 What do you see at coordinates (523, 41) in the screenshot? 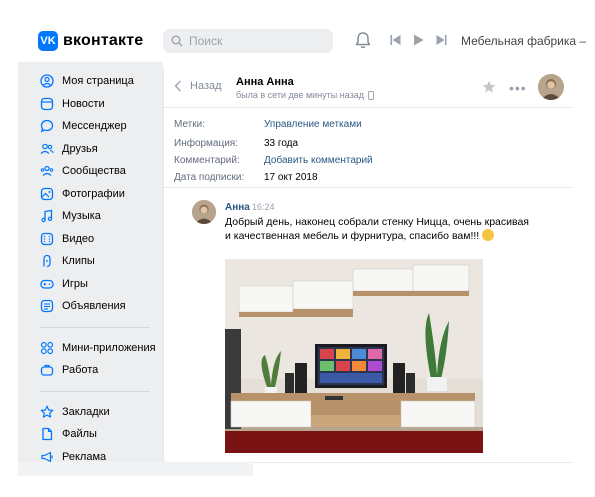
I see `now-playing-track: Мебельная фабрика –` at bounding box center [523, 41].